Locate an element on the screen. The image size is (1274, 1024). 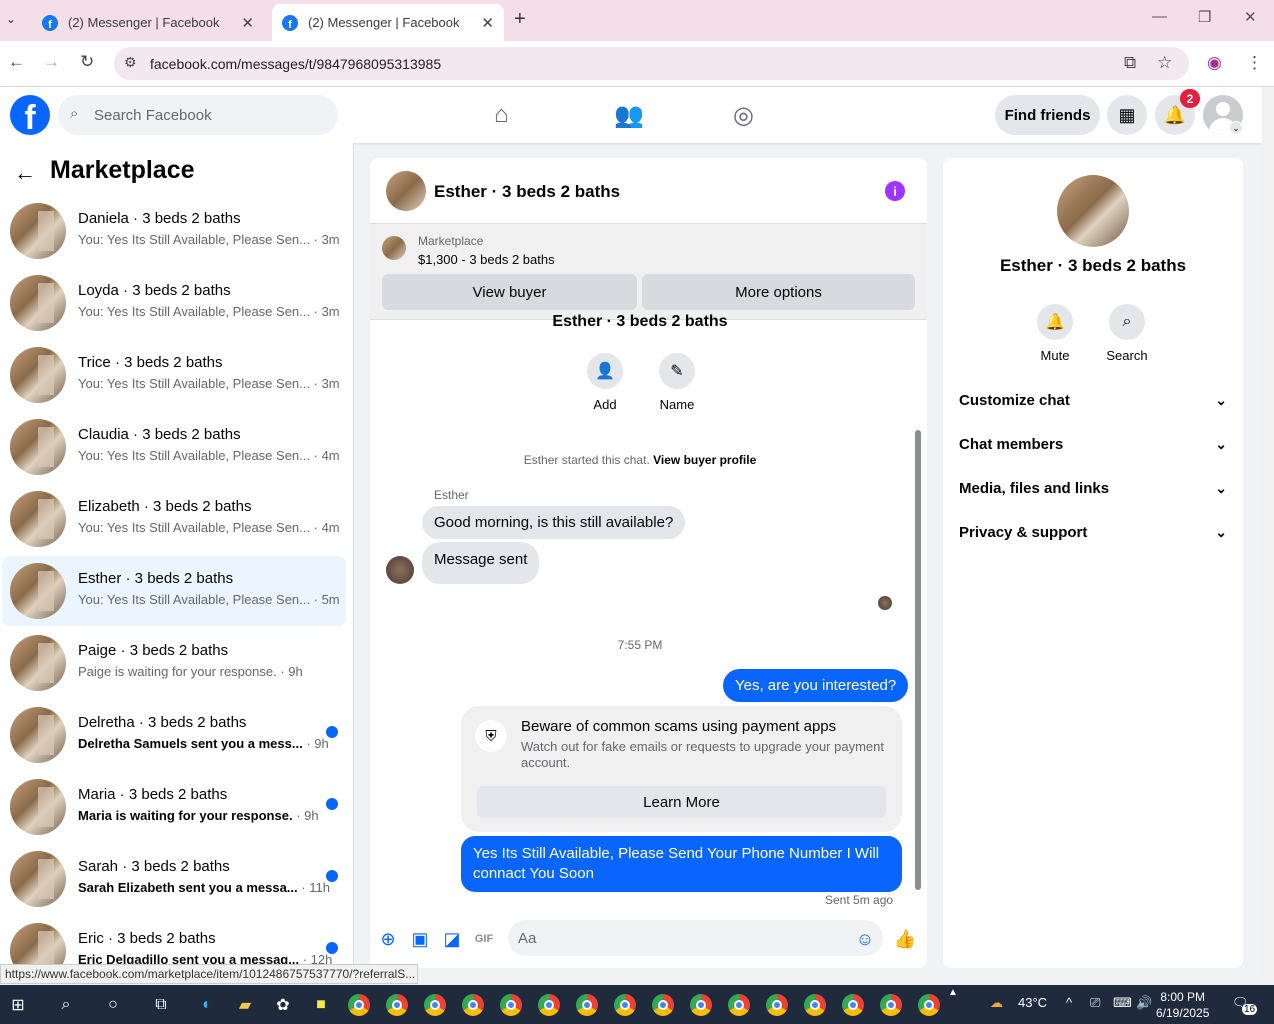
incoming-message: Good morning, is this still available? is located at coordinates (554, 522).